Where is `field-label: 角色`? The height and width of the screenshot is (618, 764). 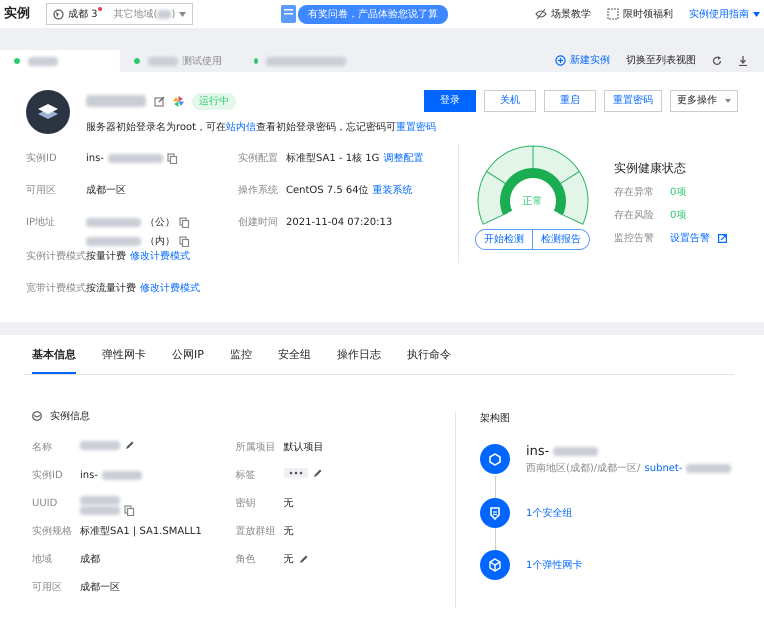 field-label: 角色 is located at coordinates (246, 559).